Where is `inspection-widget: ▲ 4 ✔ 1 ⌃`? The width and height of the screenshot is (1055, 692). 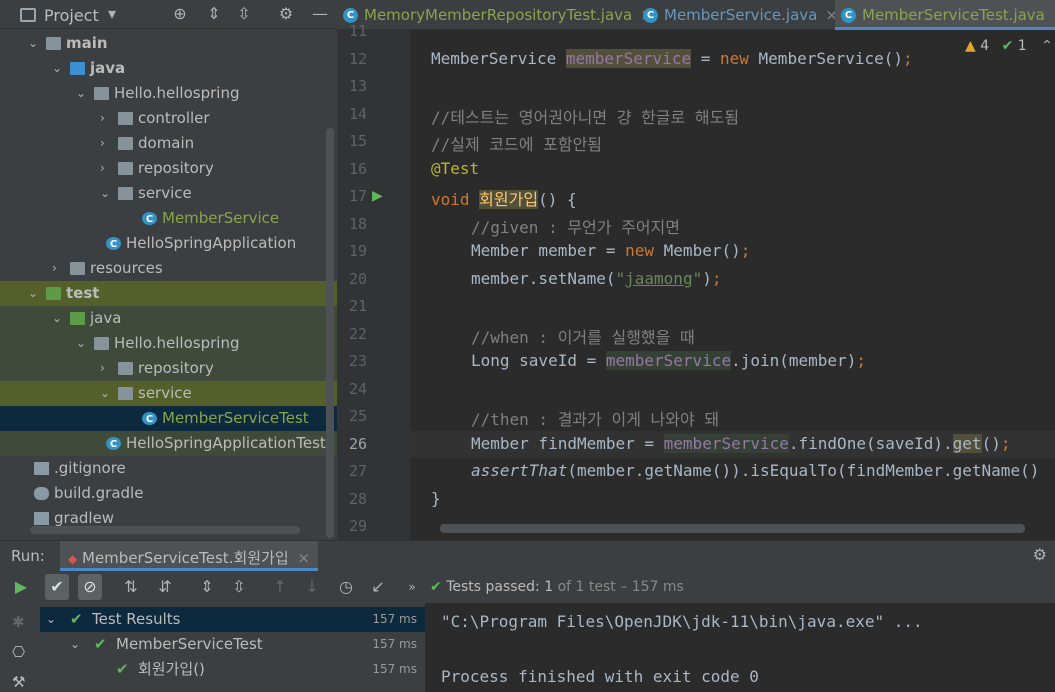 inspection-widget: ▲ 4 ✔ 1 ⌃ is located at coordinates (1009, 46).